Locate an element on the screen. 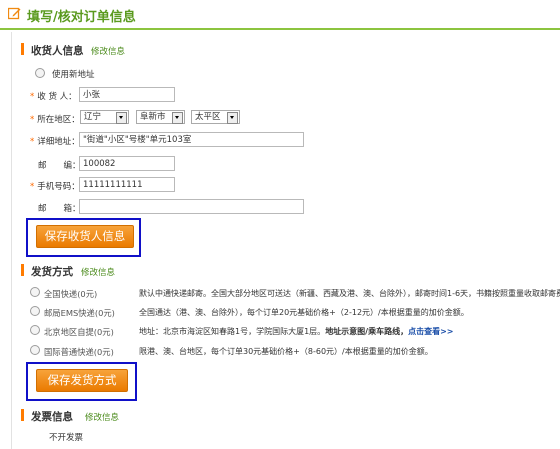 The image size is (560, 449). zip-field: 100082 is located at coordinates (127, 163).